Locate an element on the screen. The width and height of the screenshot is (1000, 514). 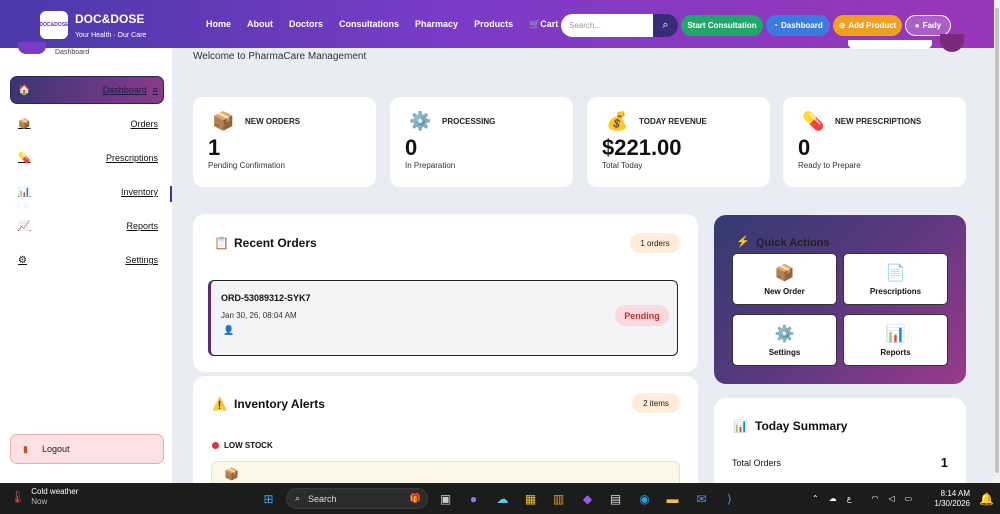
inventory-alerts-count-badge: 2 items is located at coordinates (656, 403).